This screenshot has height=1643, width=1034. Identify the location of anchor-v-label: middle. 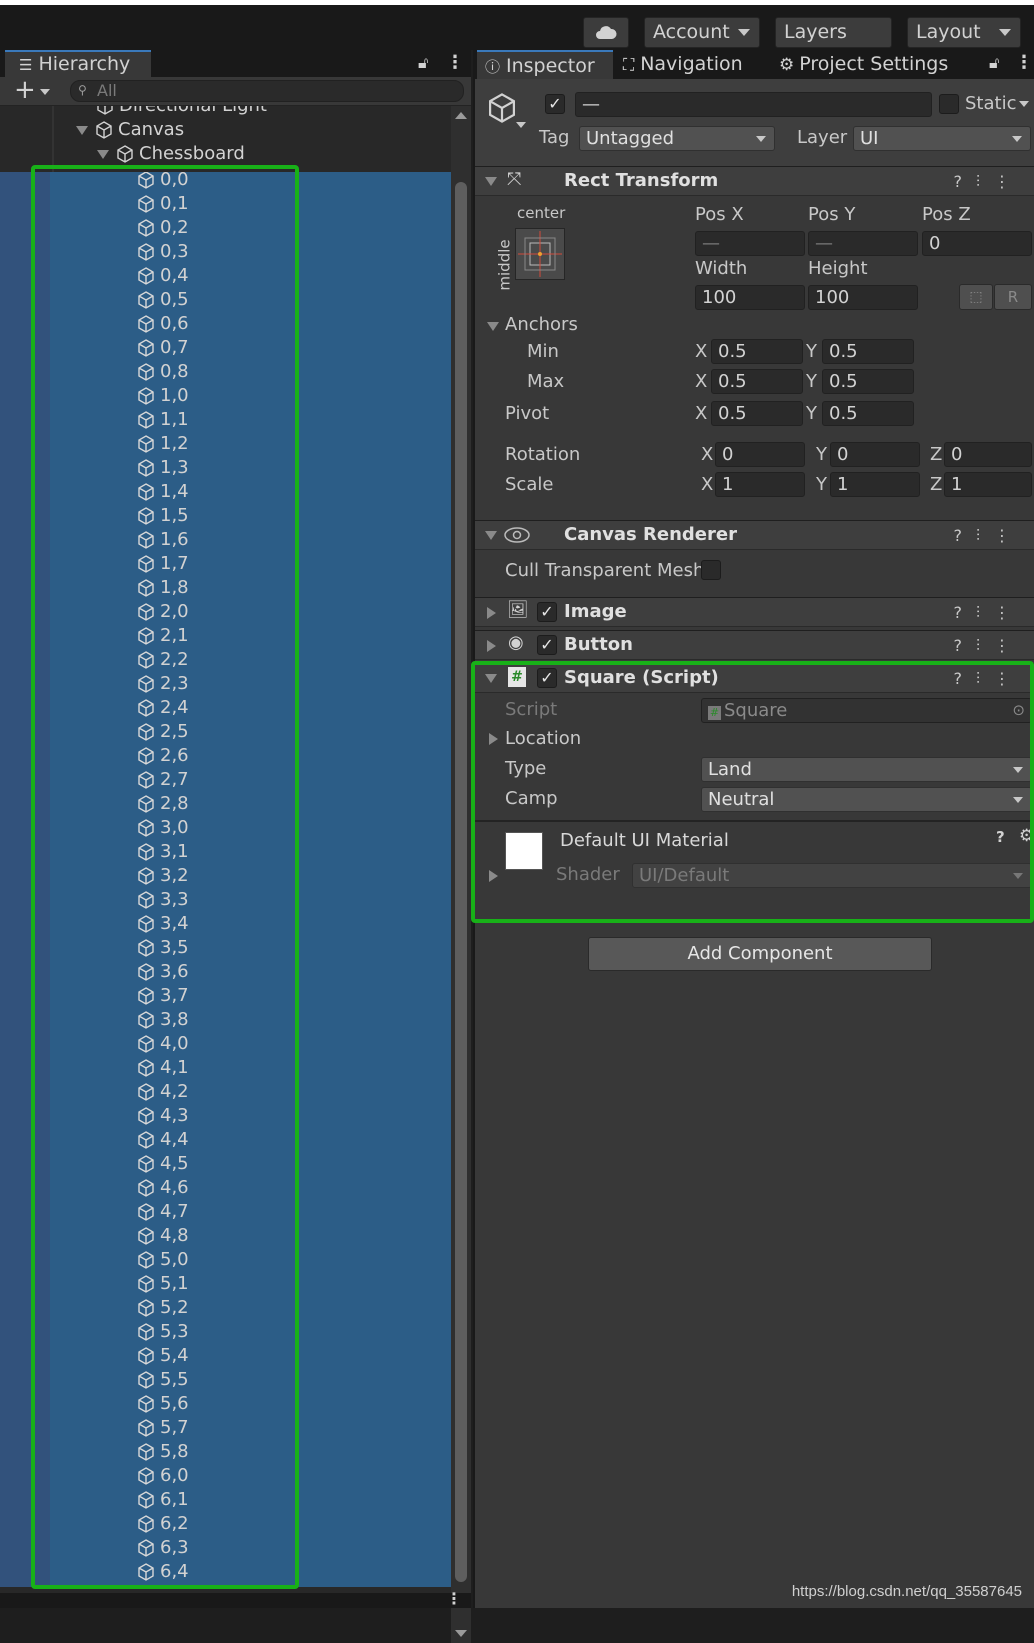
(504, 265).